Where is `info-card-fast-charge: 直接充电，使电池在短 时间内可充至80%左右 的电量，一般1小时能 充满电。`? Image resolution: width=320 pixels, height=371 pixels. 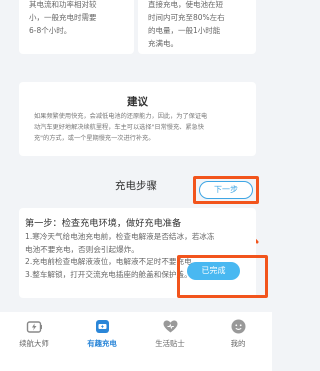 info-card-fast-charge: 直接充电，使电池在短 时间内可充至80%左右 的电量，一般1小时能 充满电。 is located at coordinates (197, 27).